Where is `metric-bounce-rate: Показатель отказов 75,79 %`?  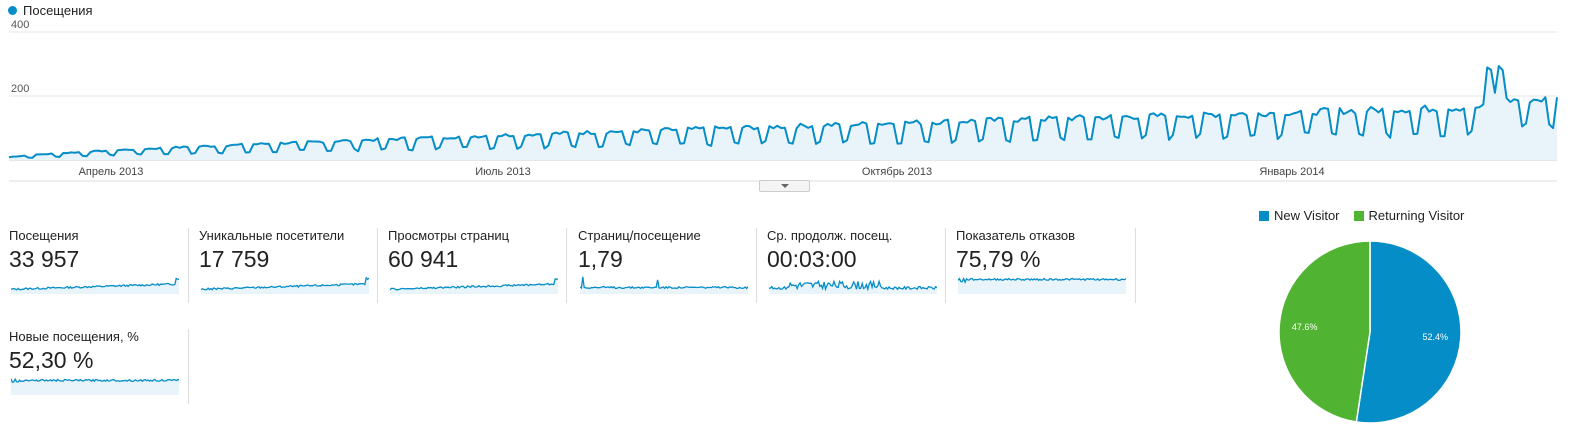 metric-bounce-rate: Показатель отказов 75,79 % is located at coordinates (1041, 265).